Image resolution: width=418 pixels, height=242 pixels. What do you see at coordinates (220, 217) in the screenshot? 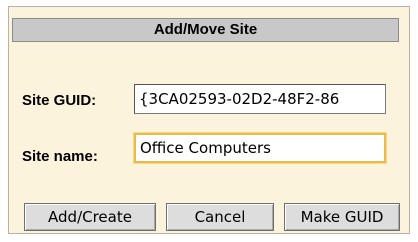
I see `cancel-button: Cancel` at bounding box center [220, 217].